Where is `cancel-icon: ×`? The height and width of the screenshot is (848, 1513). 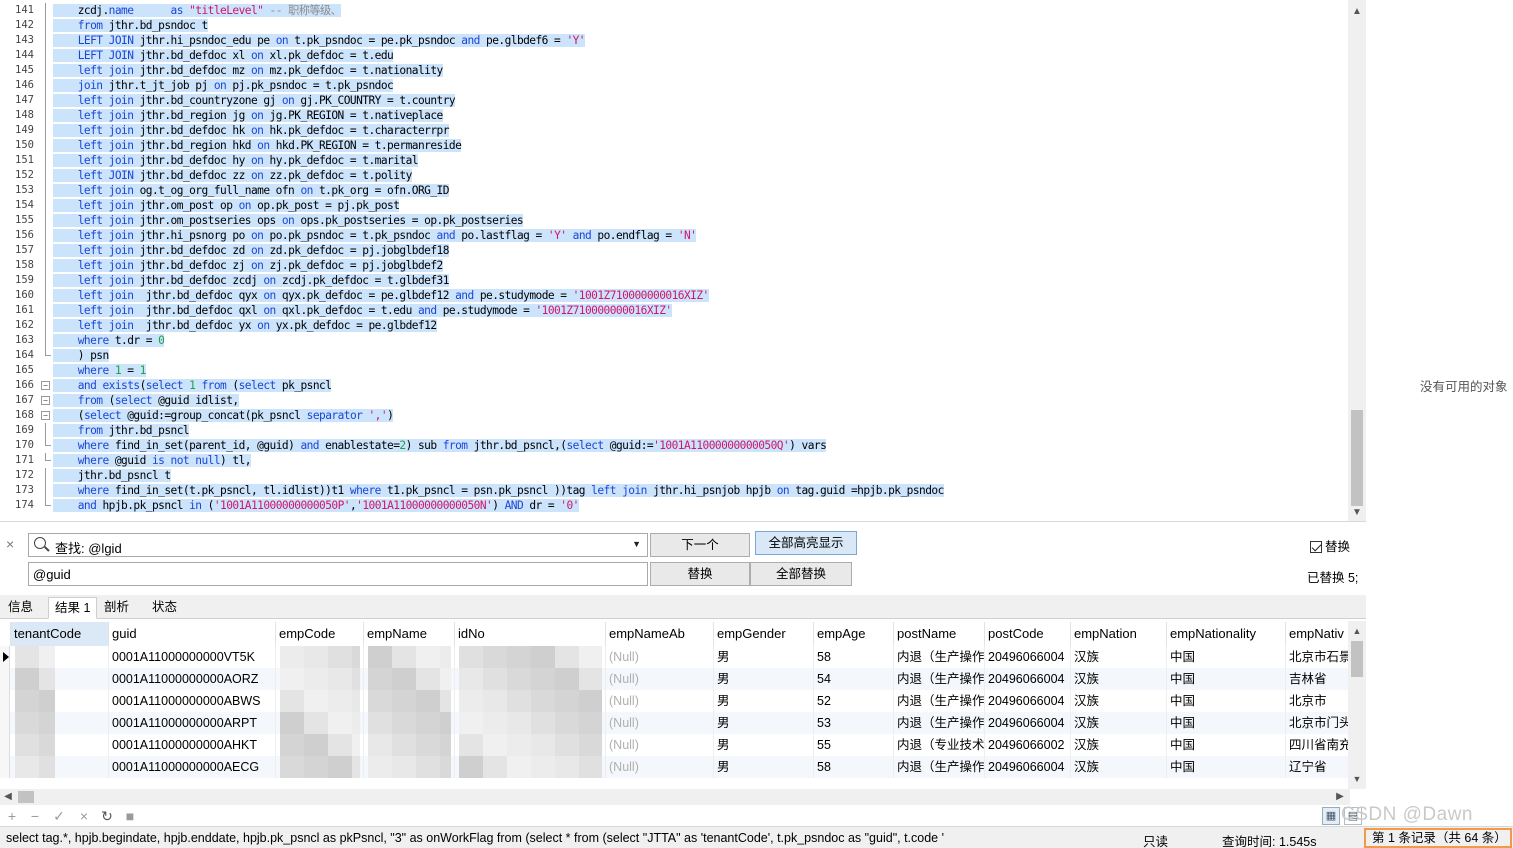
cancel-icon: × is located at coordinates (84, 816).